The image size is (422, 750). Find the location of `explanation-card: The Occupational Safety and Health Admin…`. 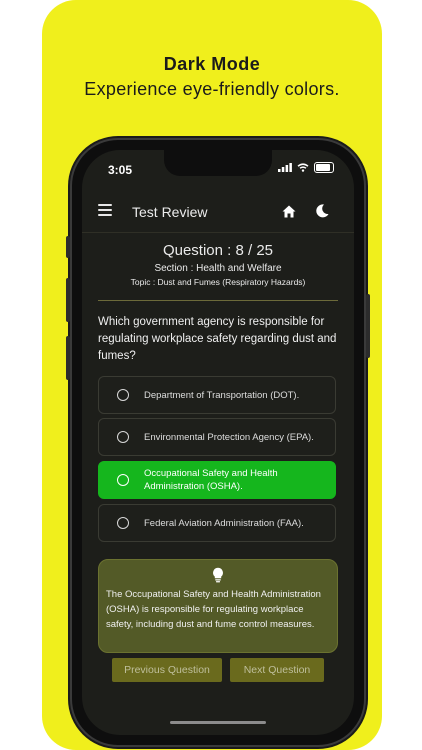

explanation-card: The Occupational Safety and Health Admin… is located at coordinates (218, 606).